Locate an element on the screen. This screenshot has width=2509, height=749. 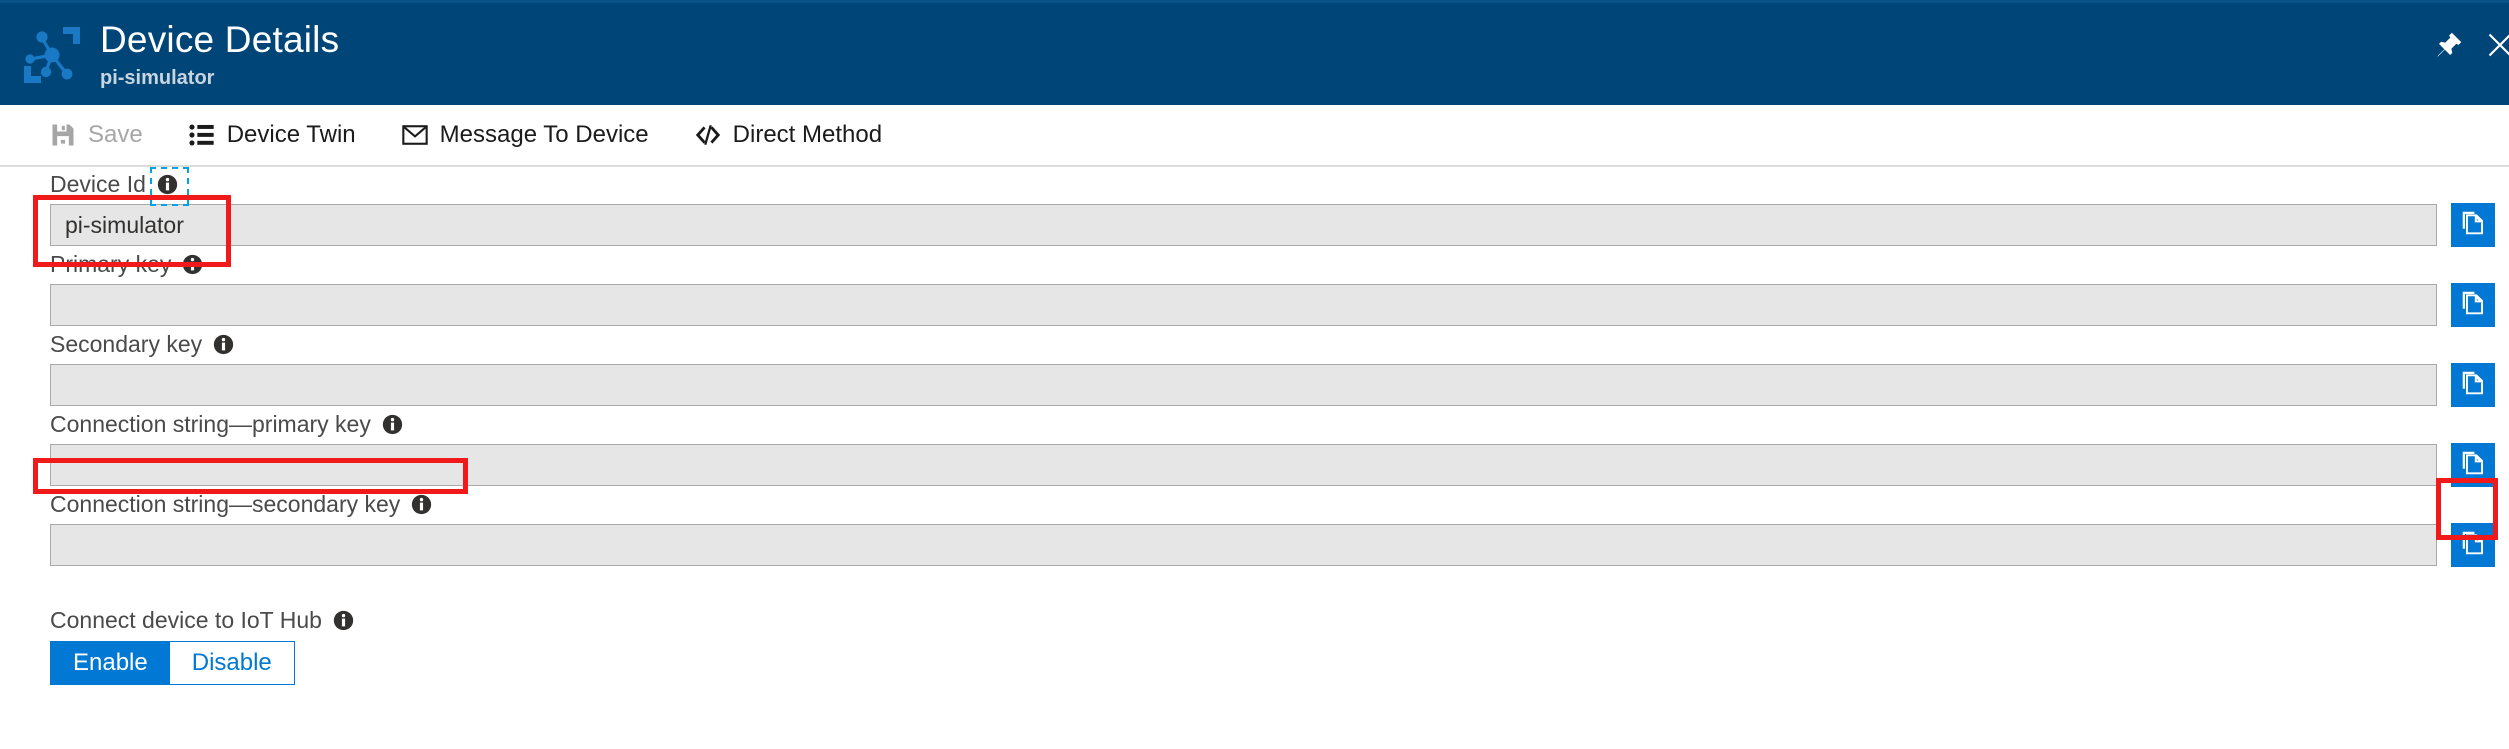
copy-secondary-key-button is located at coordinates (2473, 385).